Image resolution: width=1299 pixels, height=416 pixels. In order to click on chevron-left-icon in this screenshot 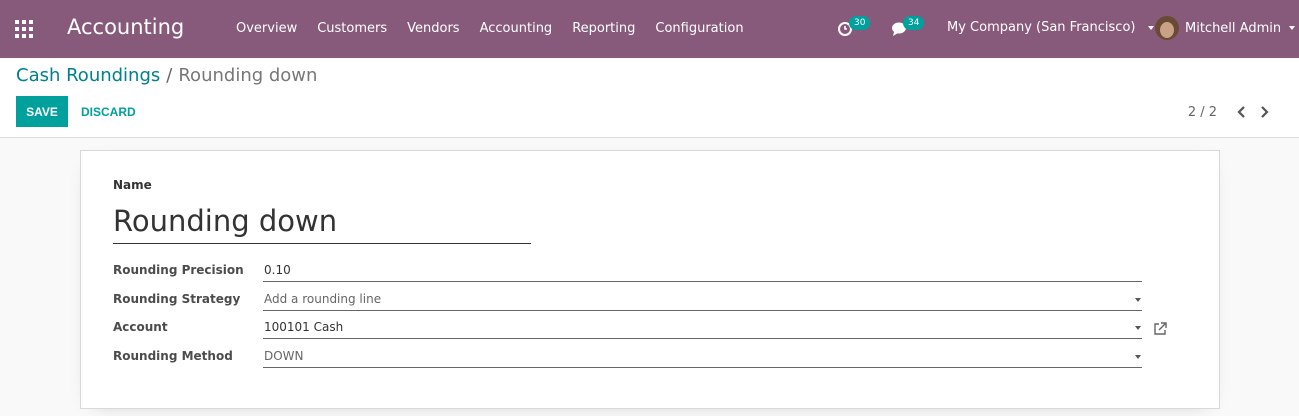, I will do `click(1241, 112)`.